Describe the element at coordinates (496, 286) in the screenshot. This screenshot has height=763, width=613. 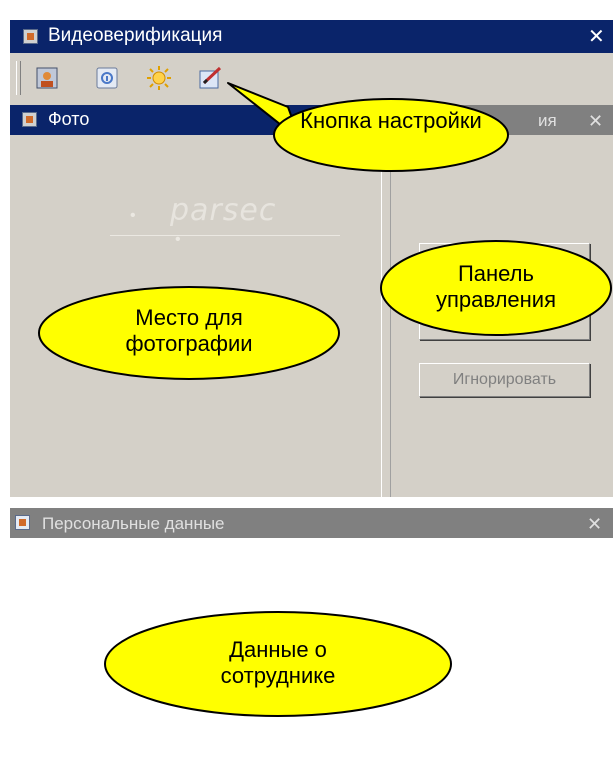
I see `callout-panel-text: Панель управления` at that location.